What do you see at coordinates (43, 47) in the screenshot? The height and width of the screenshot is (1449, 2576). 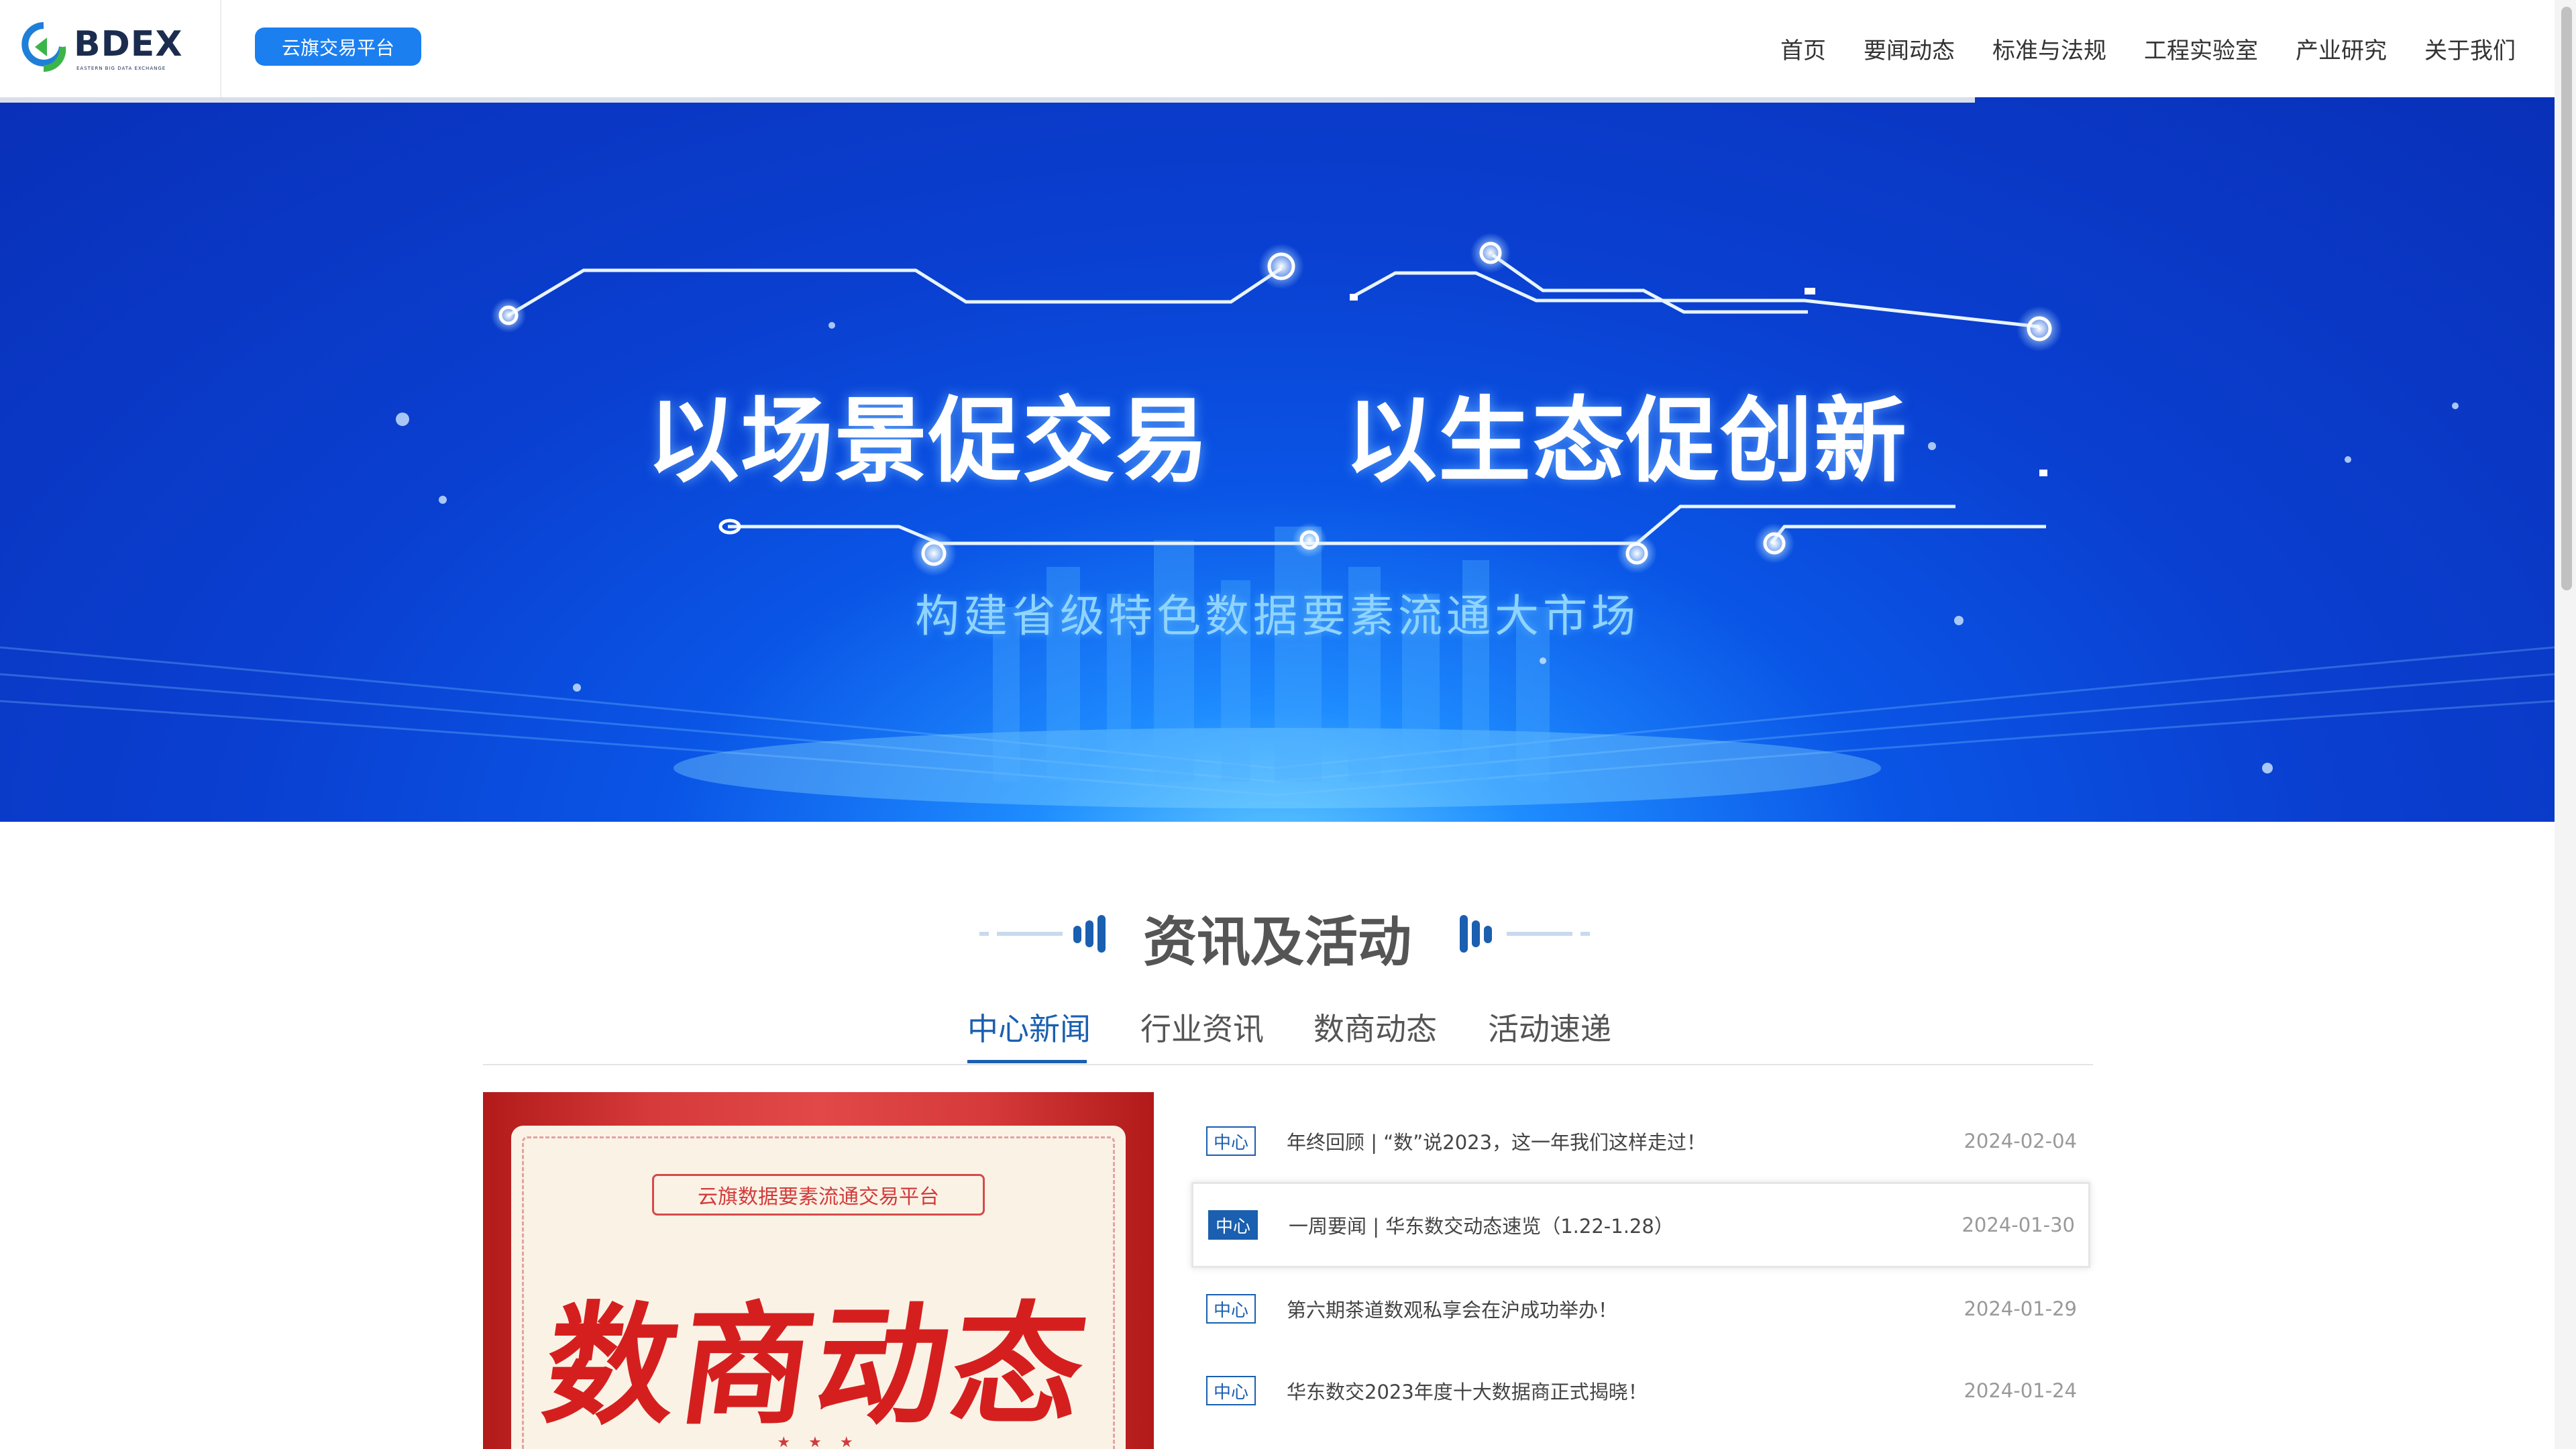 I see `logo-mark-icon` at bounding box center [43, 47].